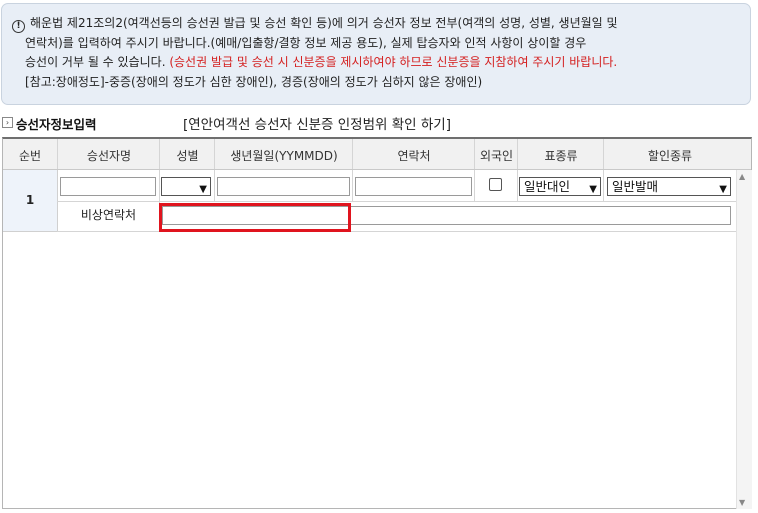 The image size is (758, 513). What do you see at coordinates (108, 186) in the screenshot?
I see `passenger-name-input` at bounding box center [108, 186].